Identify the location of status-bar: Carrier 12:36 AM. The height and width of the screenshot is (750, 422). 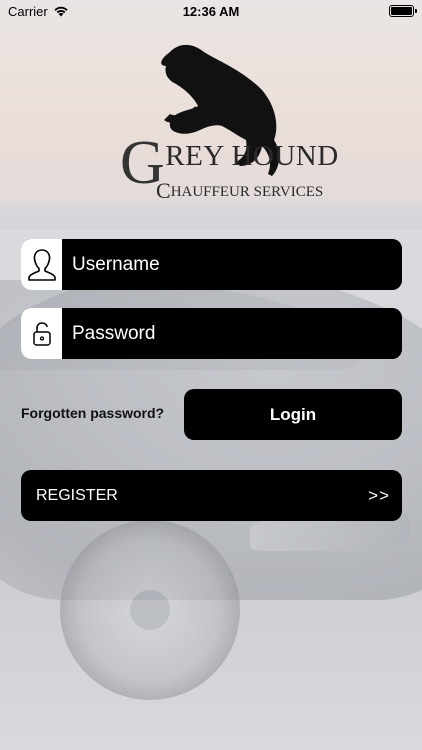
(211, 11).